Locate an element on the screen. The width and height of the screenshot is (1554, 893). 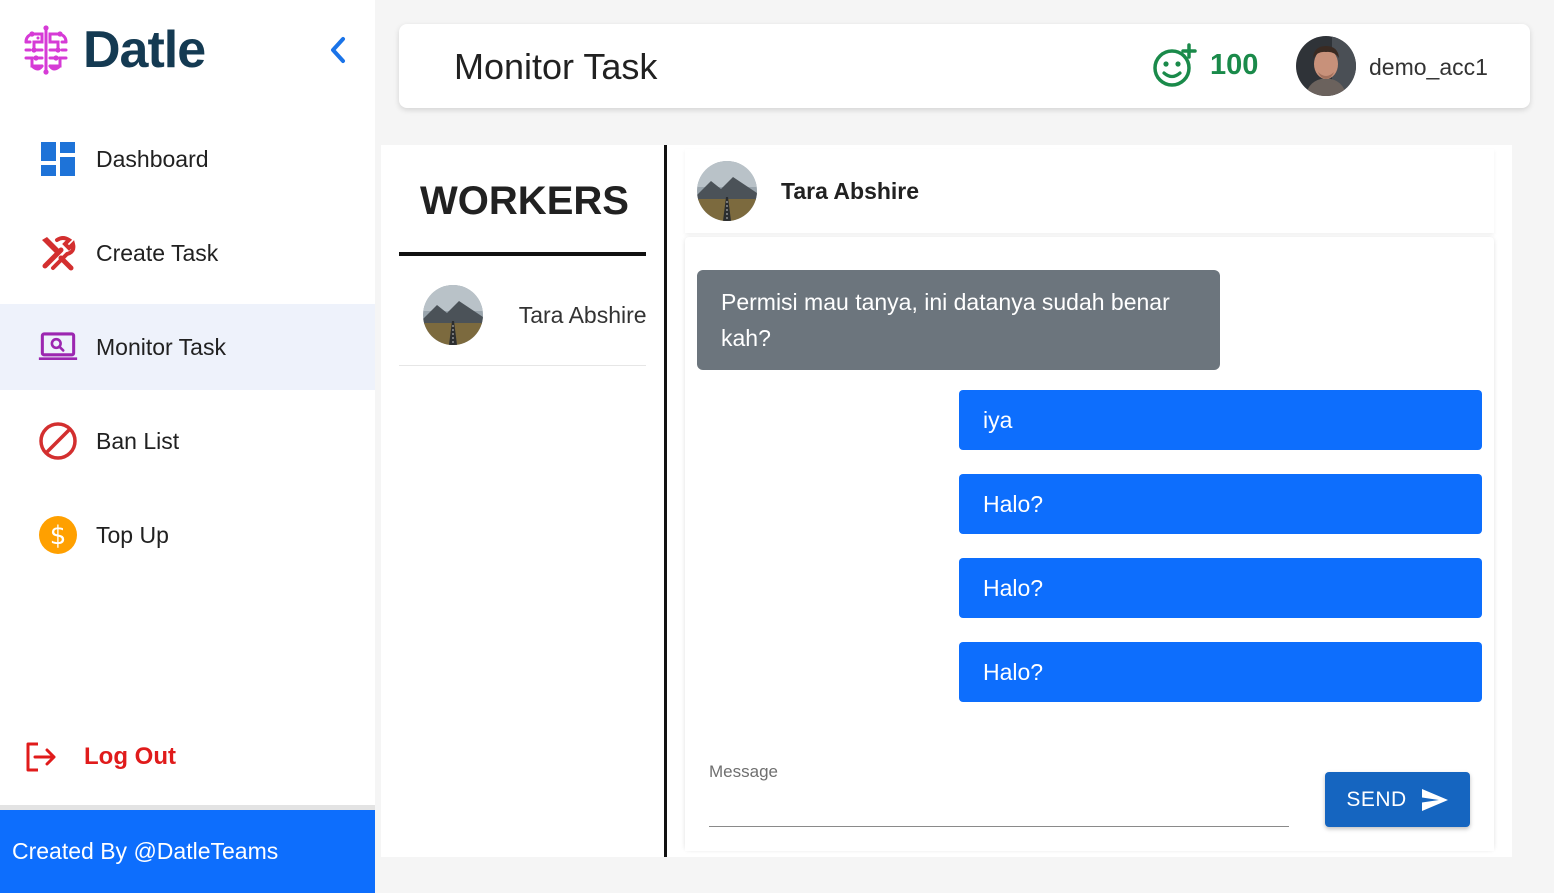
brand: Datle is located at coordinates (112, 50).